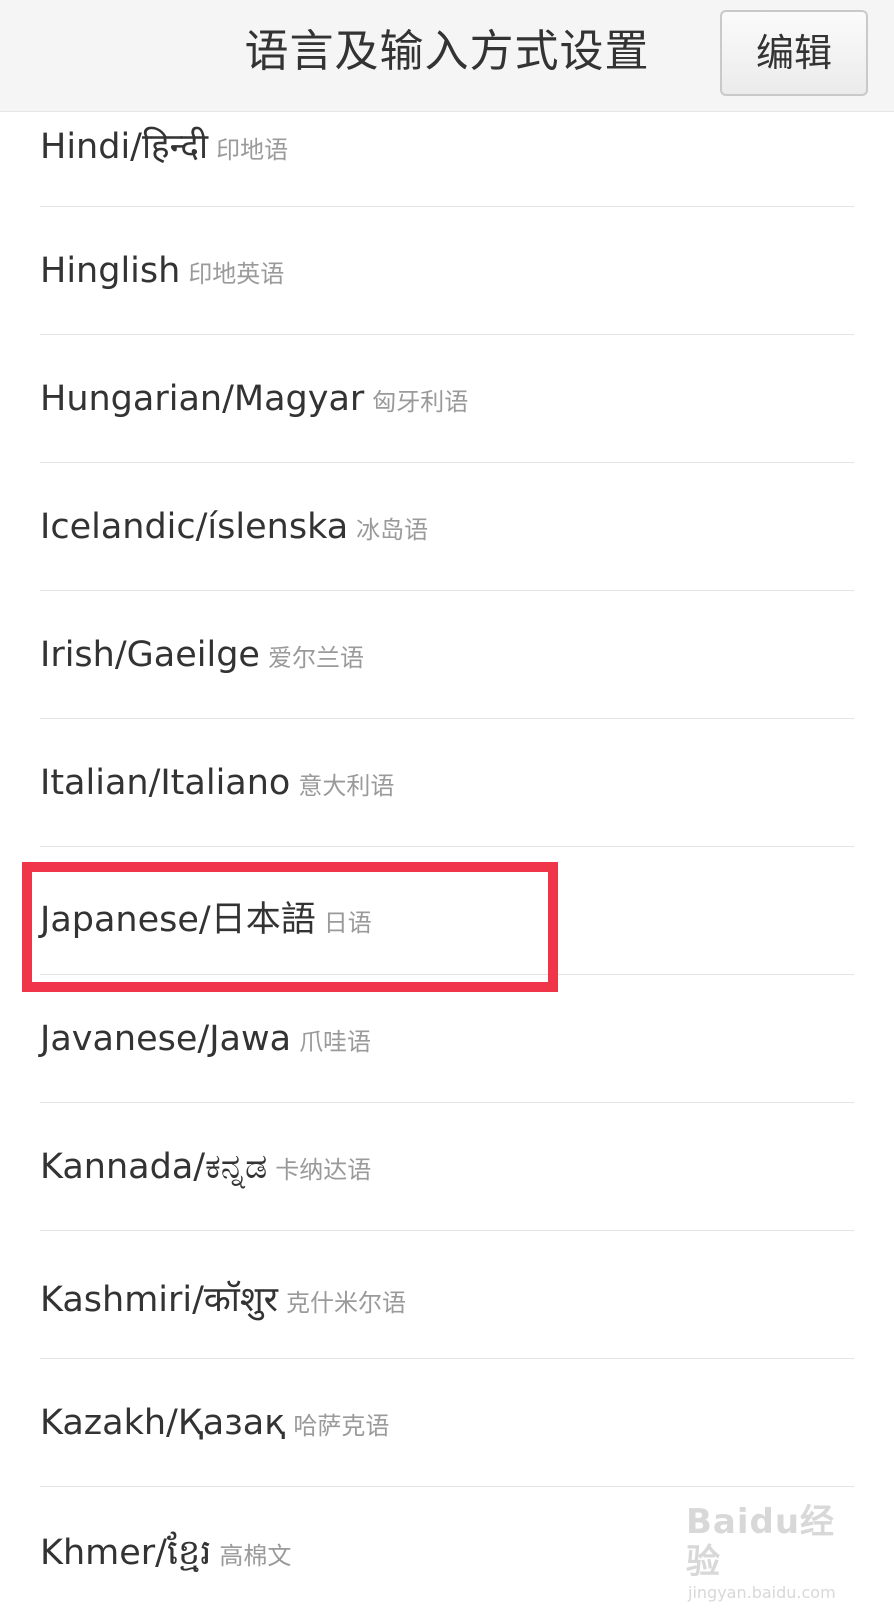 The height and width of the screenshot is (1617, 894). What do you see at coordinates (335, 1042) in the screenshot?
I see `language-chinese-name: 爪哇语` at bounding box center [335, 1042].